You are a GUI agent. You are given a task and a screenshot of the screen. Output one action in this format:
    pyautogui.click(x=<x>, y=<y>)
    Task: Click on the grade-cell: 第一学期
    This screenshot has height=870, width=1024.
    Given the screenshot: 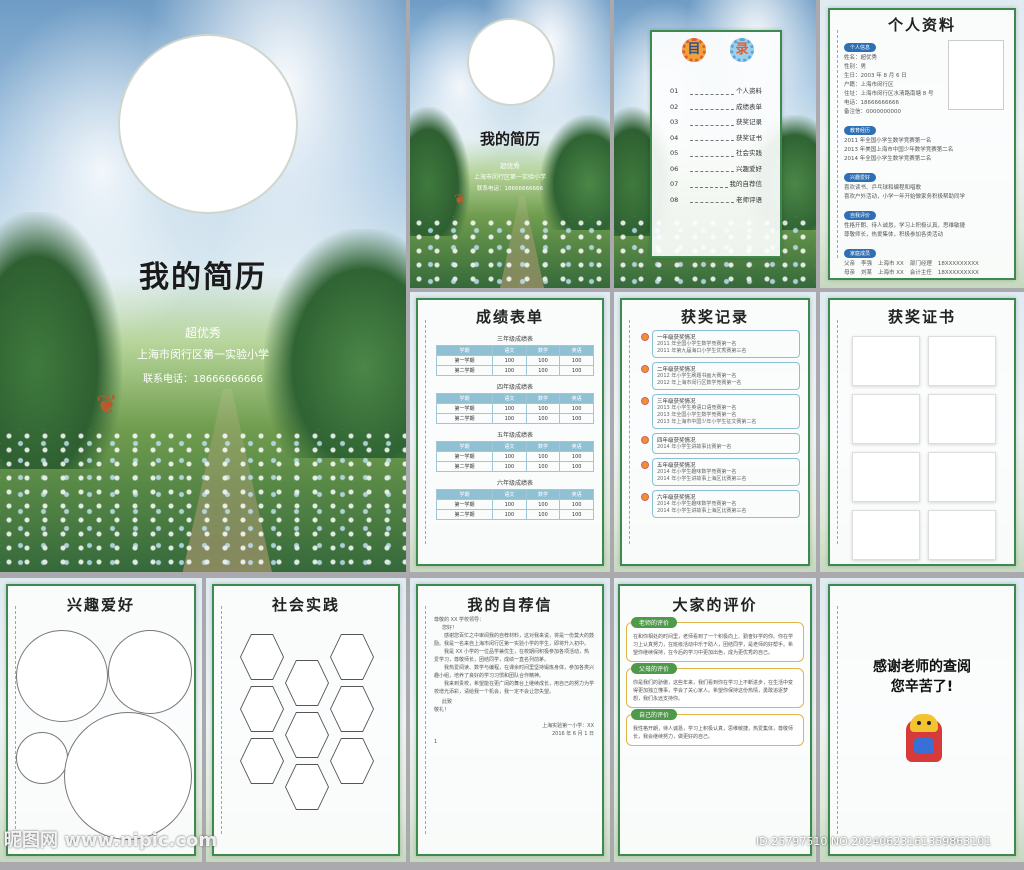 What is the action you would take?
    pyautogui.click(x=464, y=504)
    